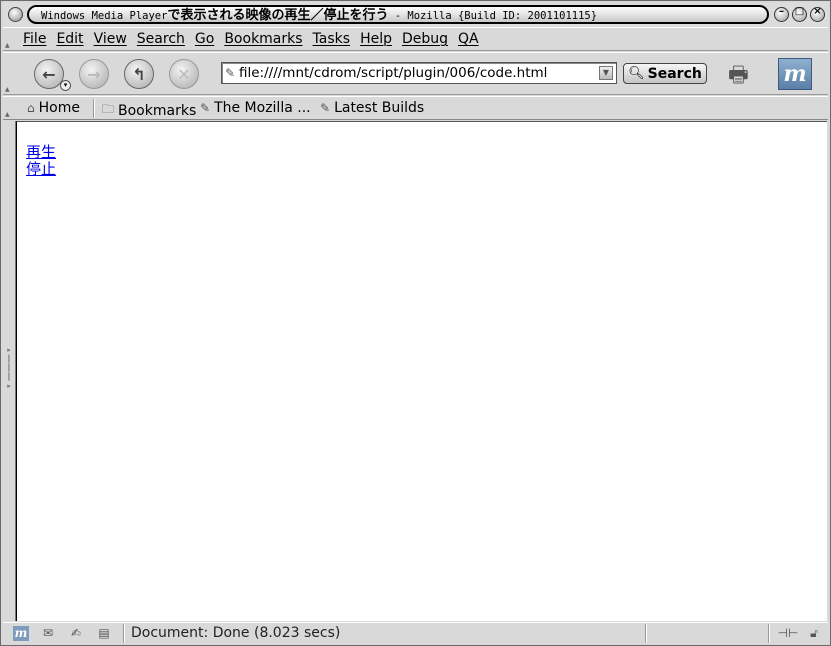  I want to click on home-button: ⌂ Home, so click(53, 108).